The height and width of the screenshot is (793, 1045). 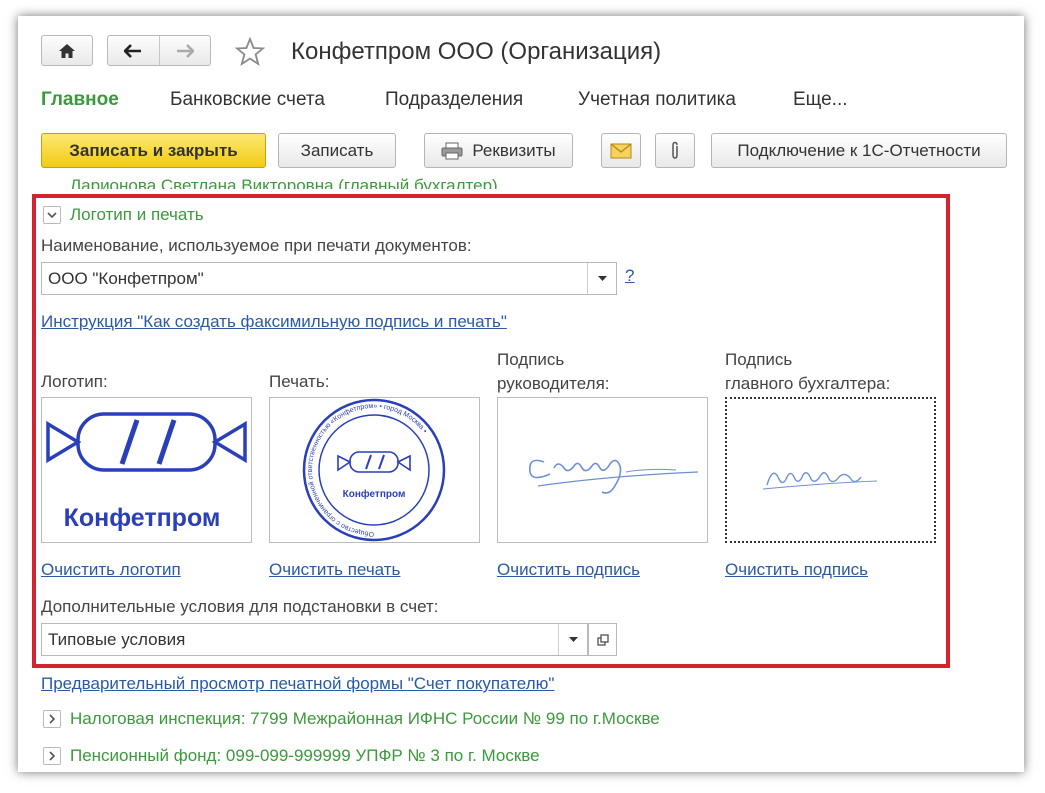 I want to click on director-label-line1: Подпись, so click(x=531, y=359).